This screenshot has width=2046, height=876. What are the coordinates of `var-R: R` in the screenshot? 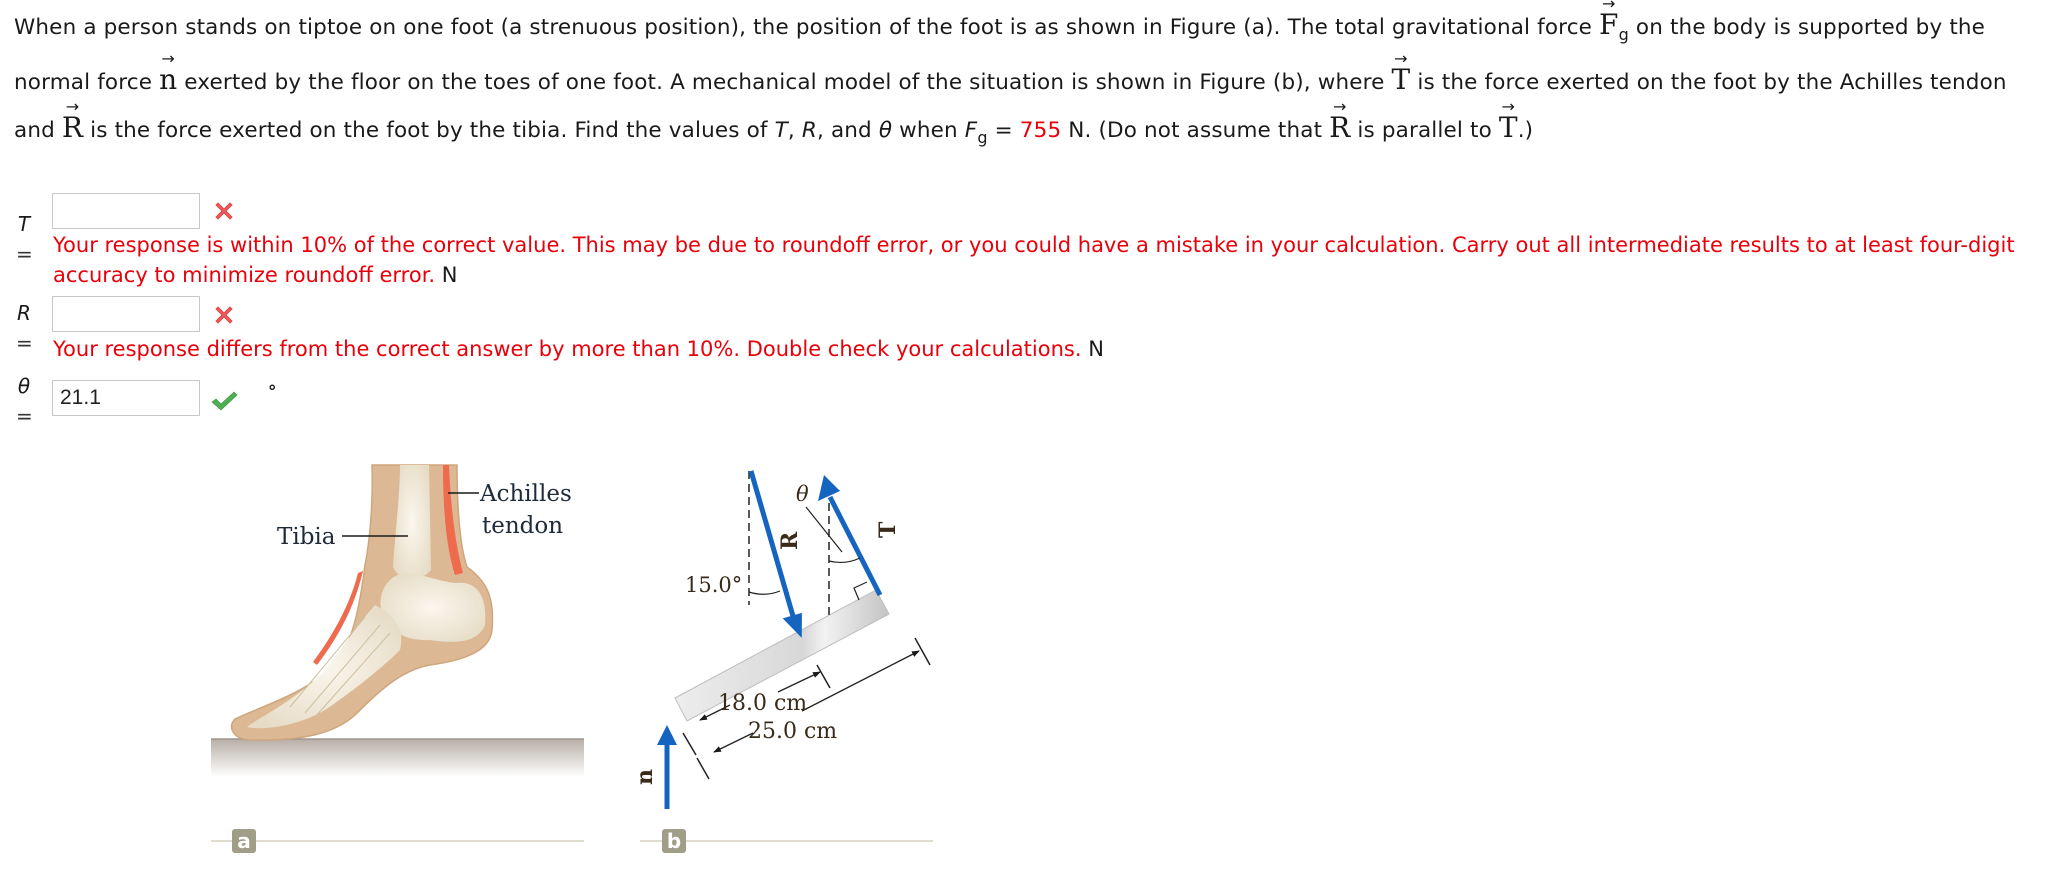 It's located at (809, 130).